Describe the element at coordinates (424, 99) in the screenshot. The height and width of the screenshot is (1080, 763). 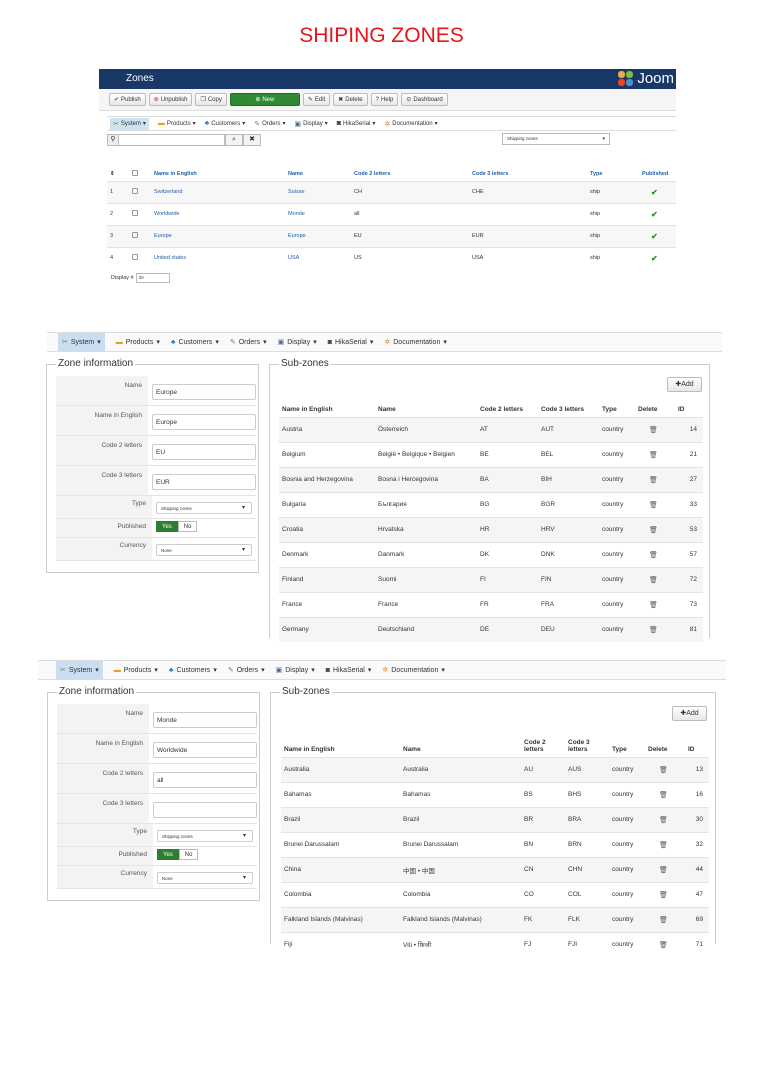
I see `dashboard-button: ⊙ Dashboard` at that location.